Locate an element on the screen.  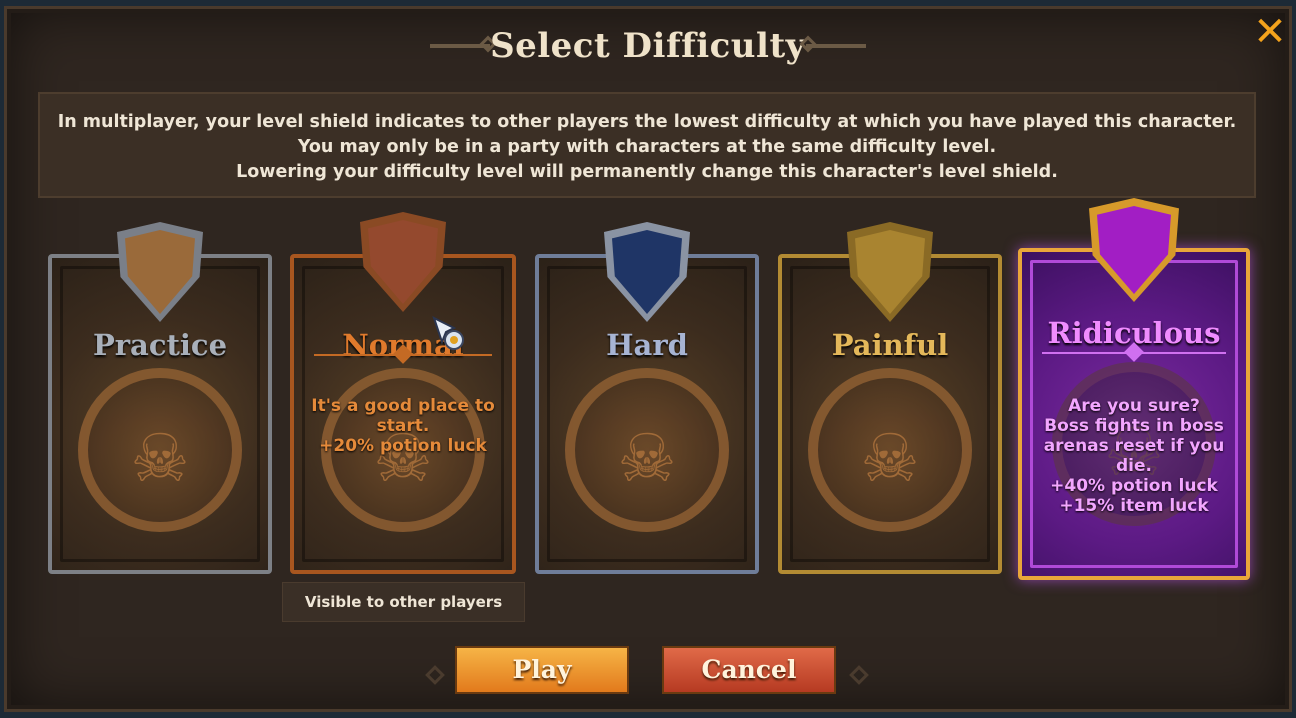
difficulty-card-practice: ☠ Practice is located at coordinates (160, 398).